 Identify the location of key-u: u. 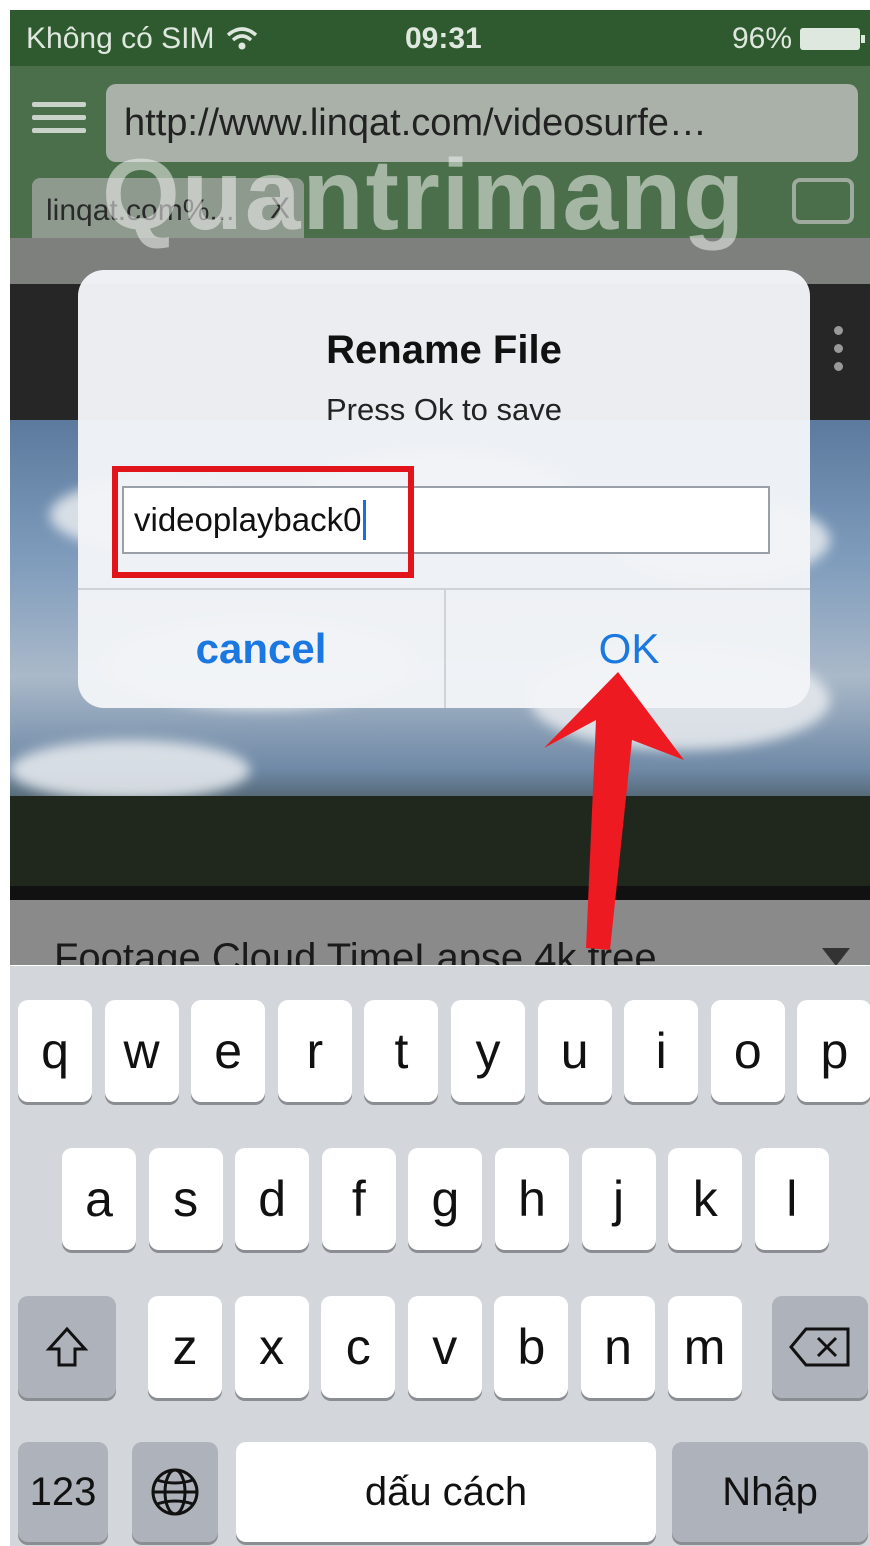
(574, 1051).